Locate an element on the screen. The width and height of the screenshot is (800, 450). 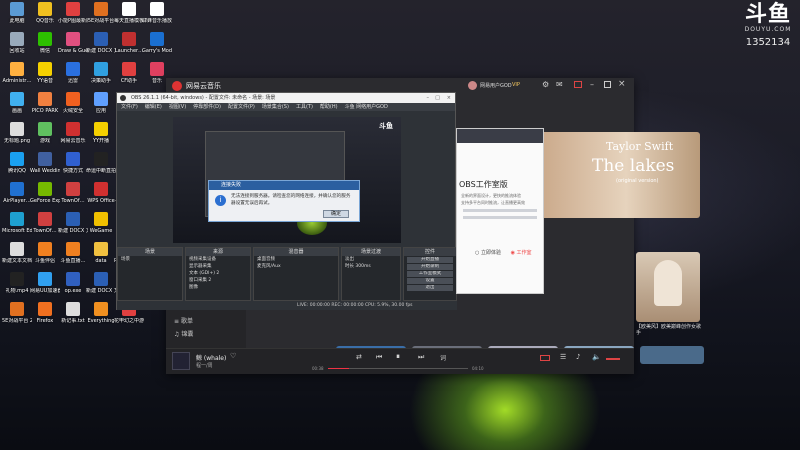
obs-dock: 来源 视频采集设备 显示器采集 文本 (GDI+) 2 窗口采集 2 图像 is located at coordinates (218, 274).